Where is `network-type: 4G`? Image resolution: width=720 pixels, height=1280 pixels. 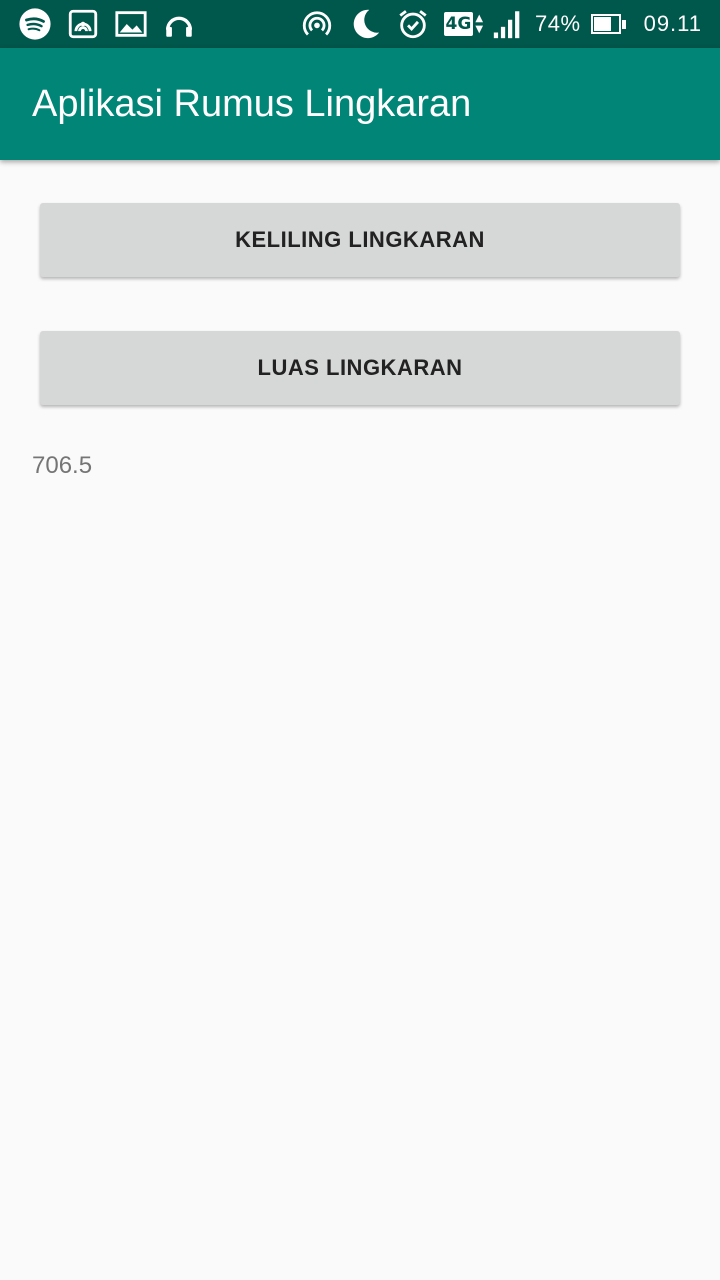
network-type: 4G is located at coordinates (458, 24).